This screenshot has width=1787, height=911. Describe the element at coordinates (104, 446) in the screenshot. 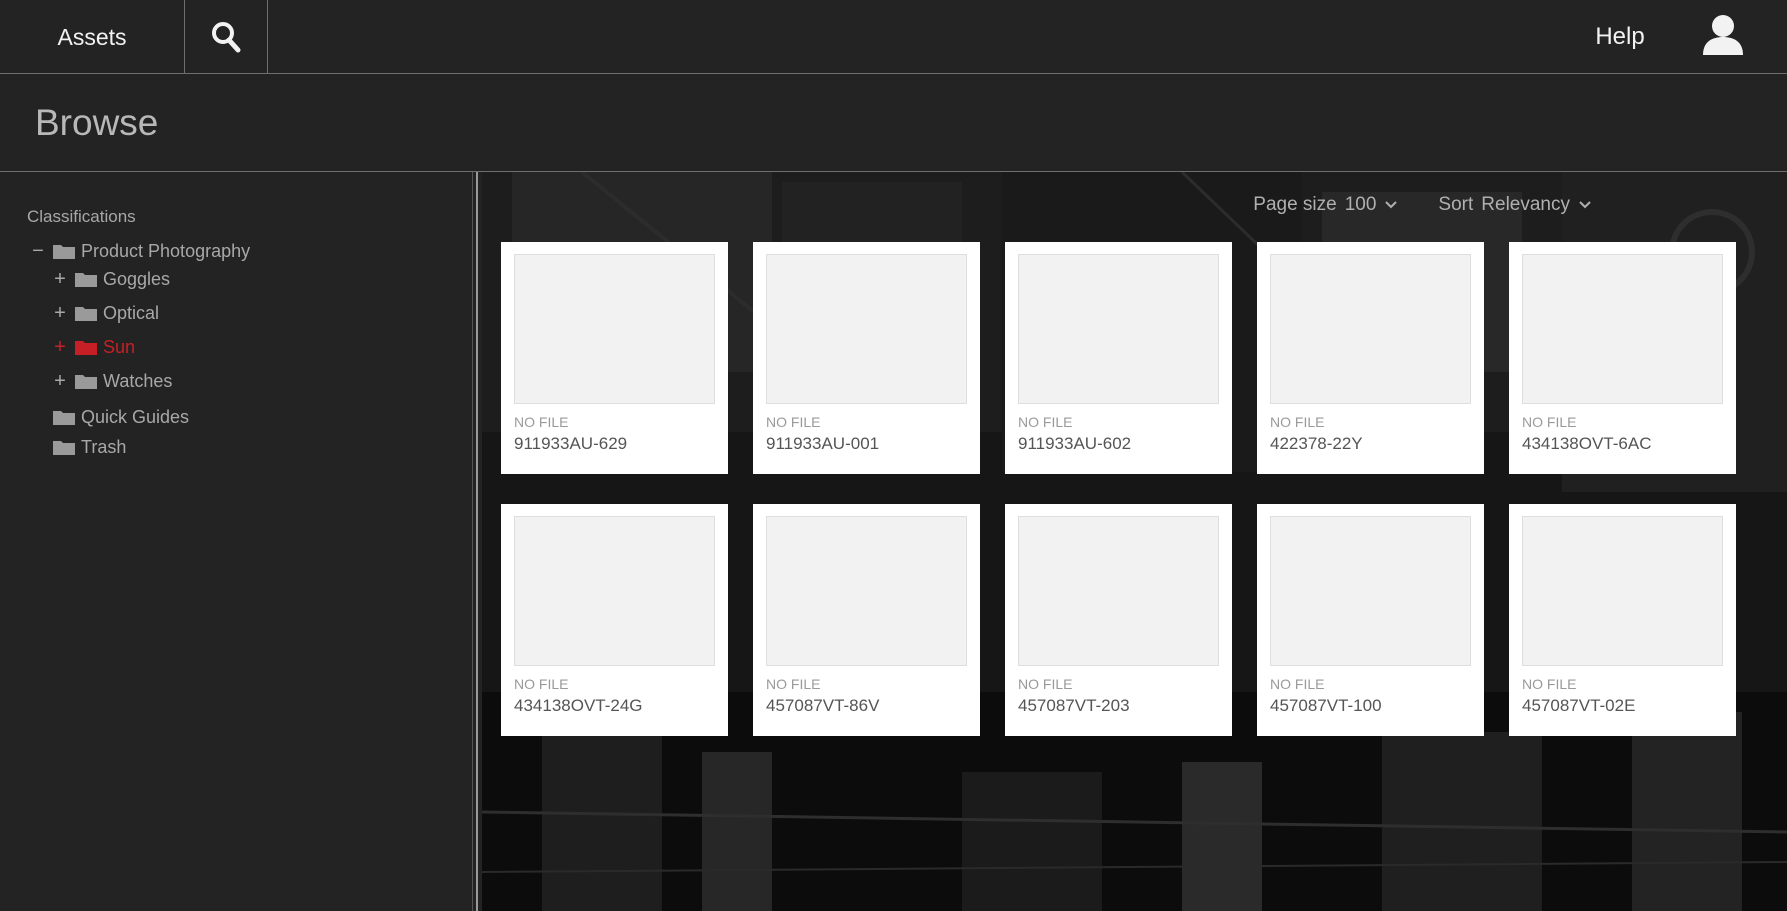

I see `tree-item-label: Trash` at that location.